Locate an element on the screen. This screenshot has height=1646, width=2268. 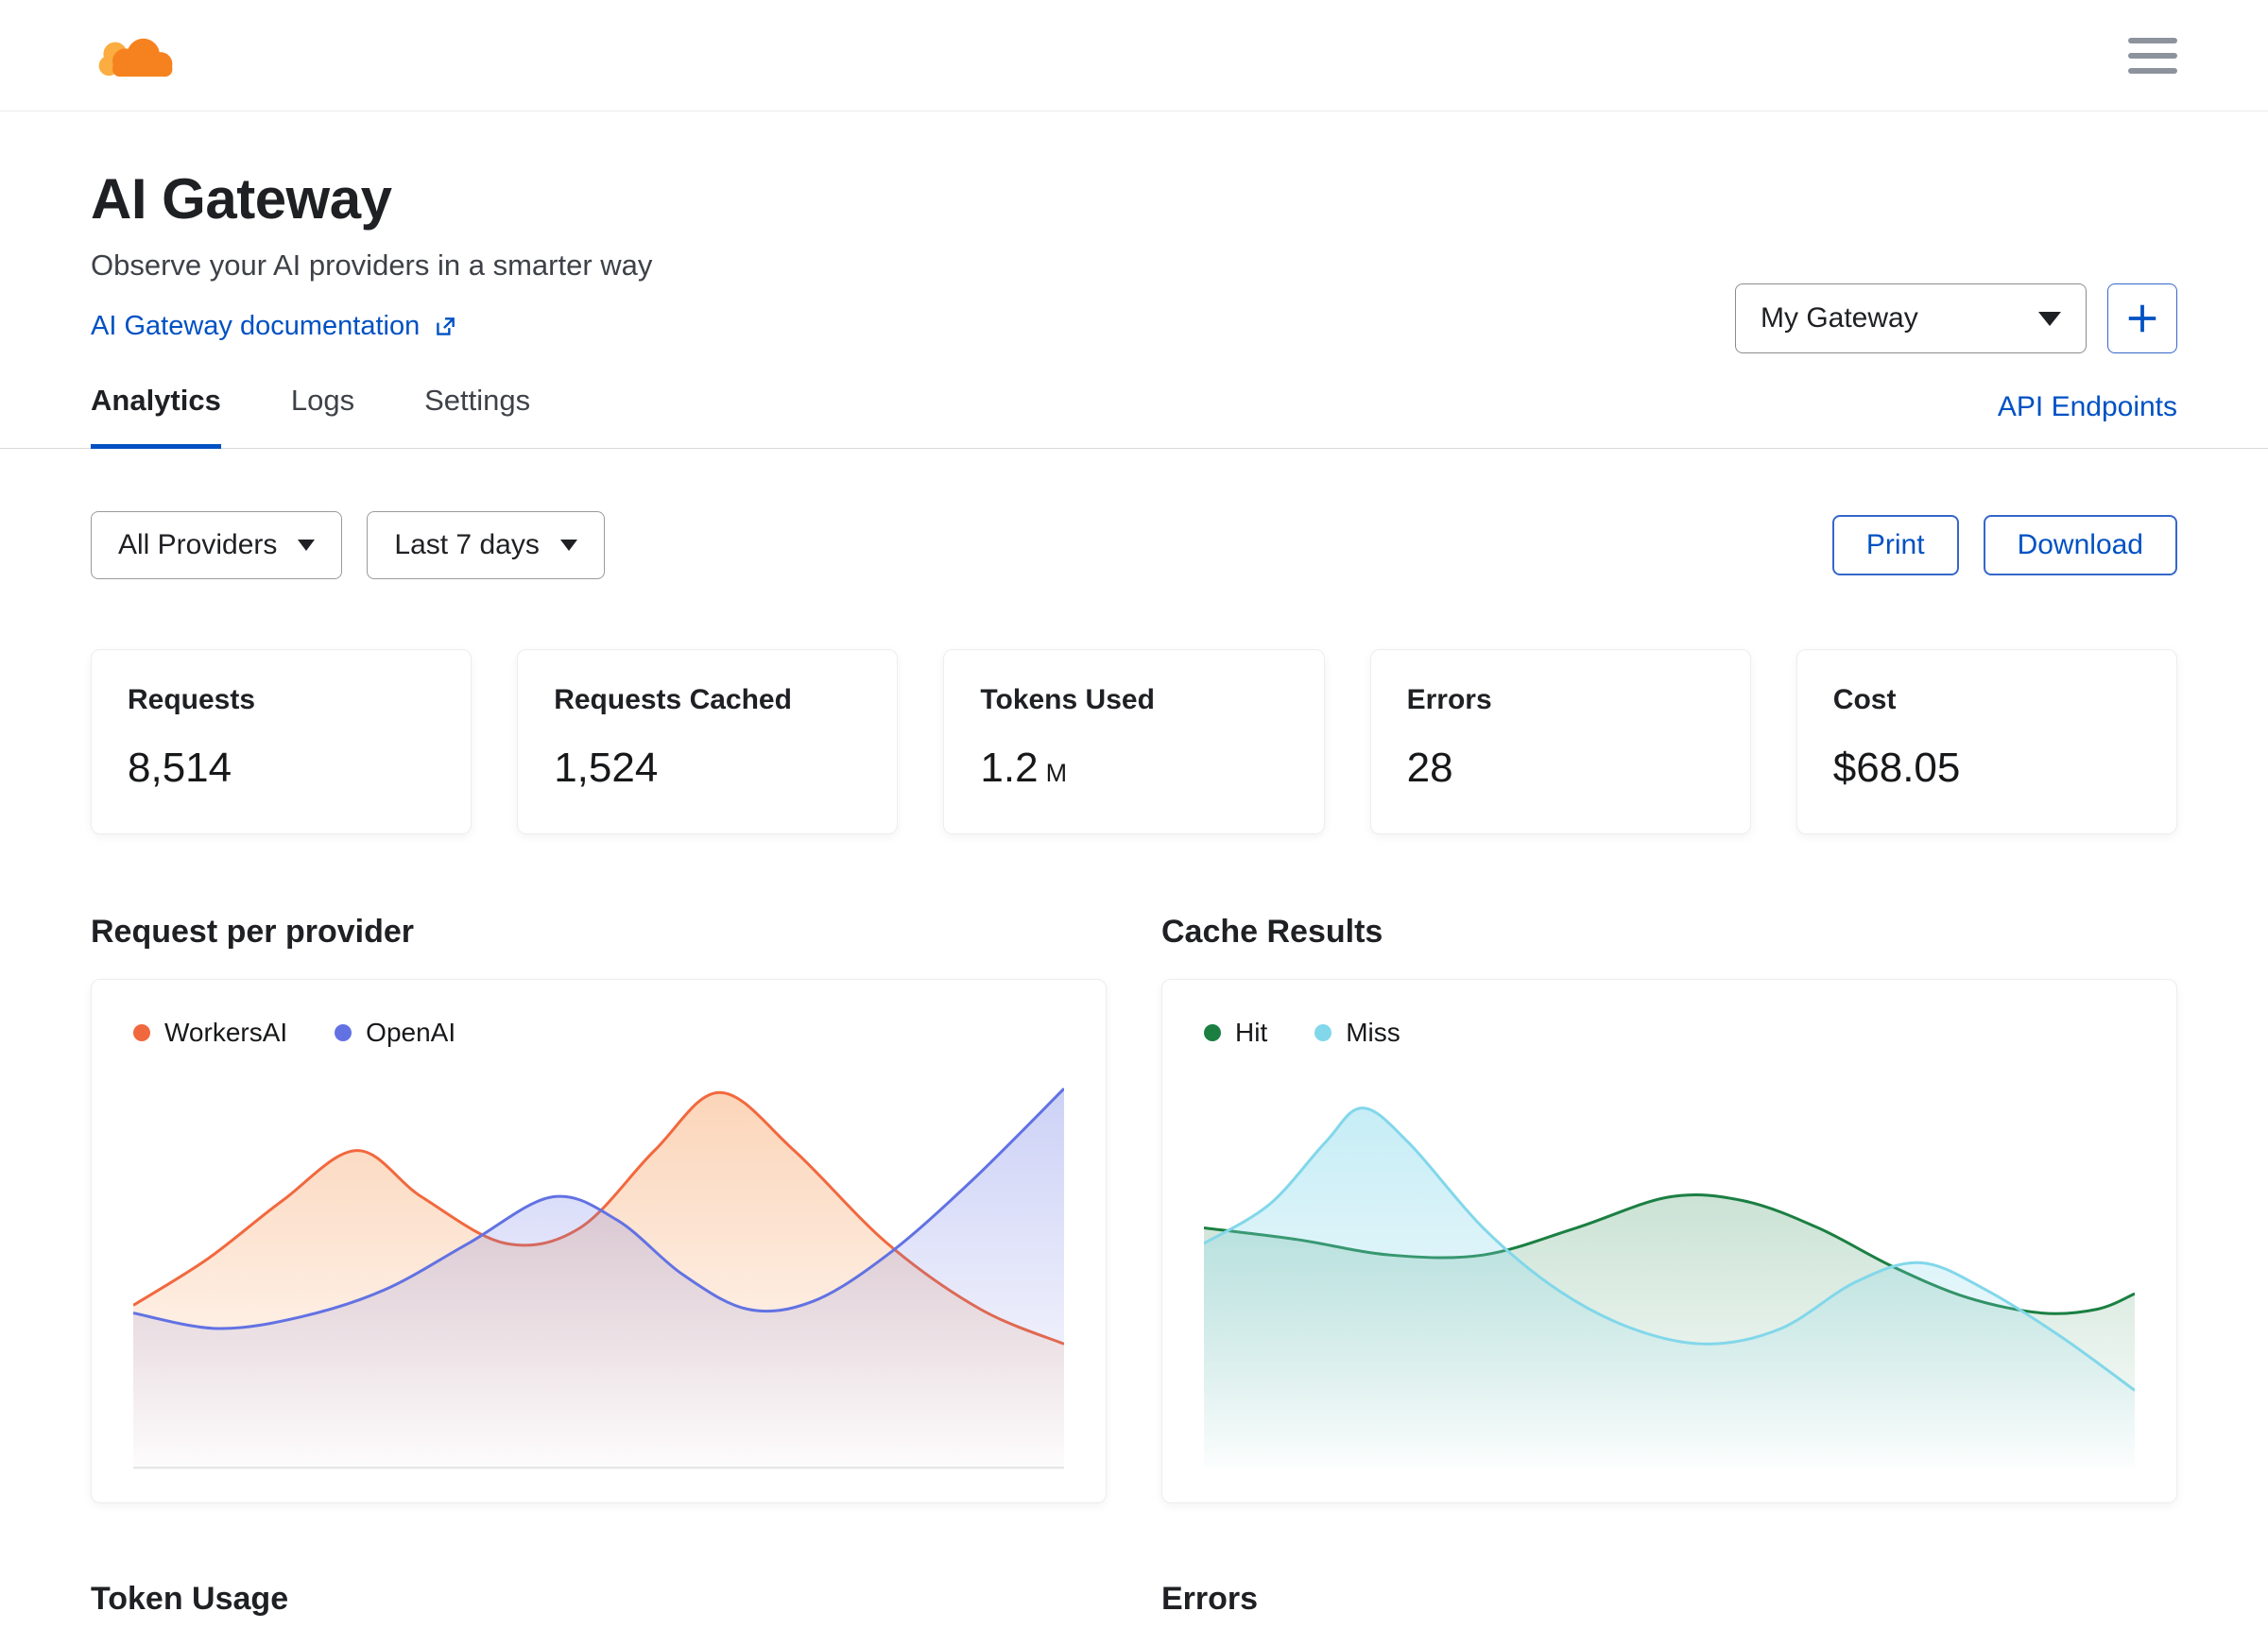
stat-label: Requests is located at coordinates (192, 699).